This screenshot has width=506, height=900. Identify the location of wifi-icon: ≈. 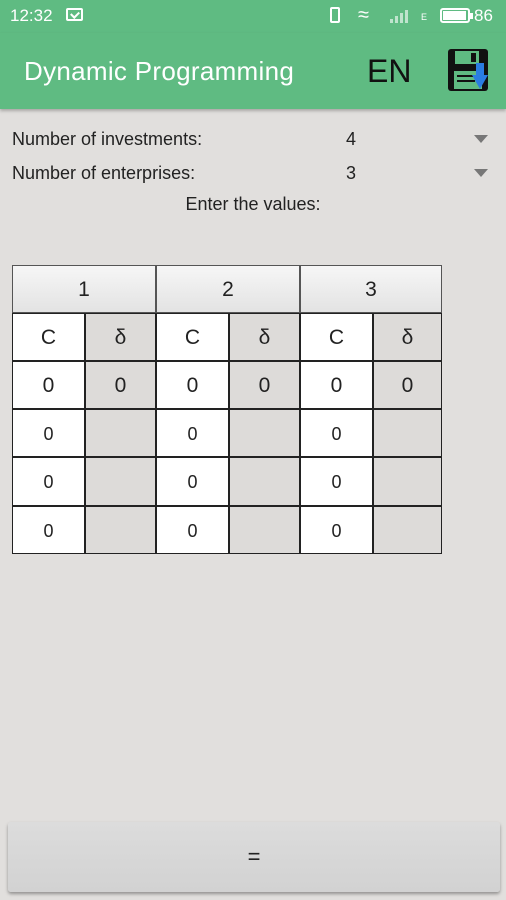
(363, 15).